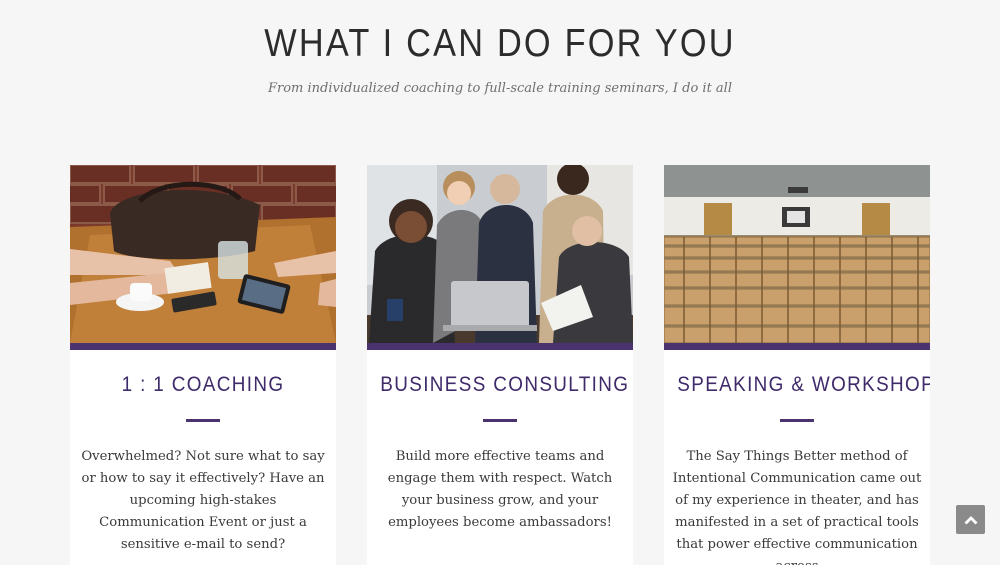 This screenshot has height=565, width=1000. I want to click on chevron-up-icon, so click(970, 519).